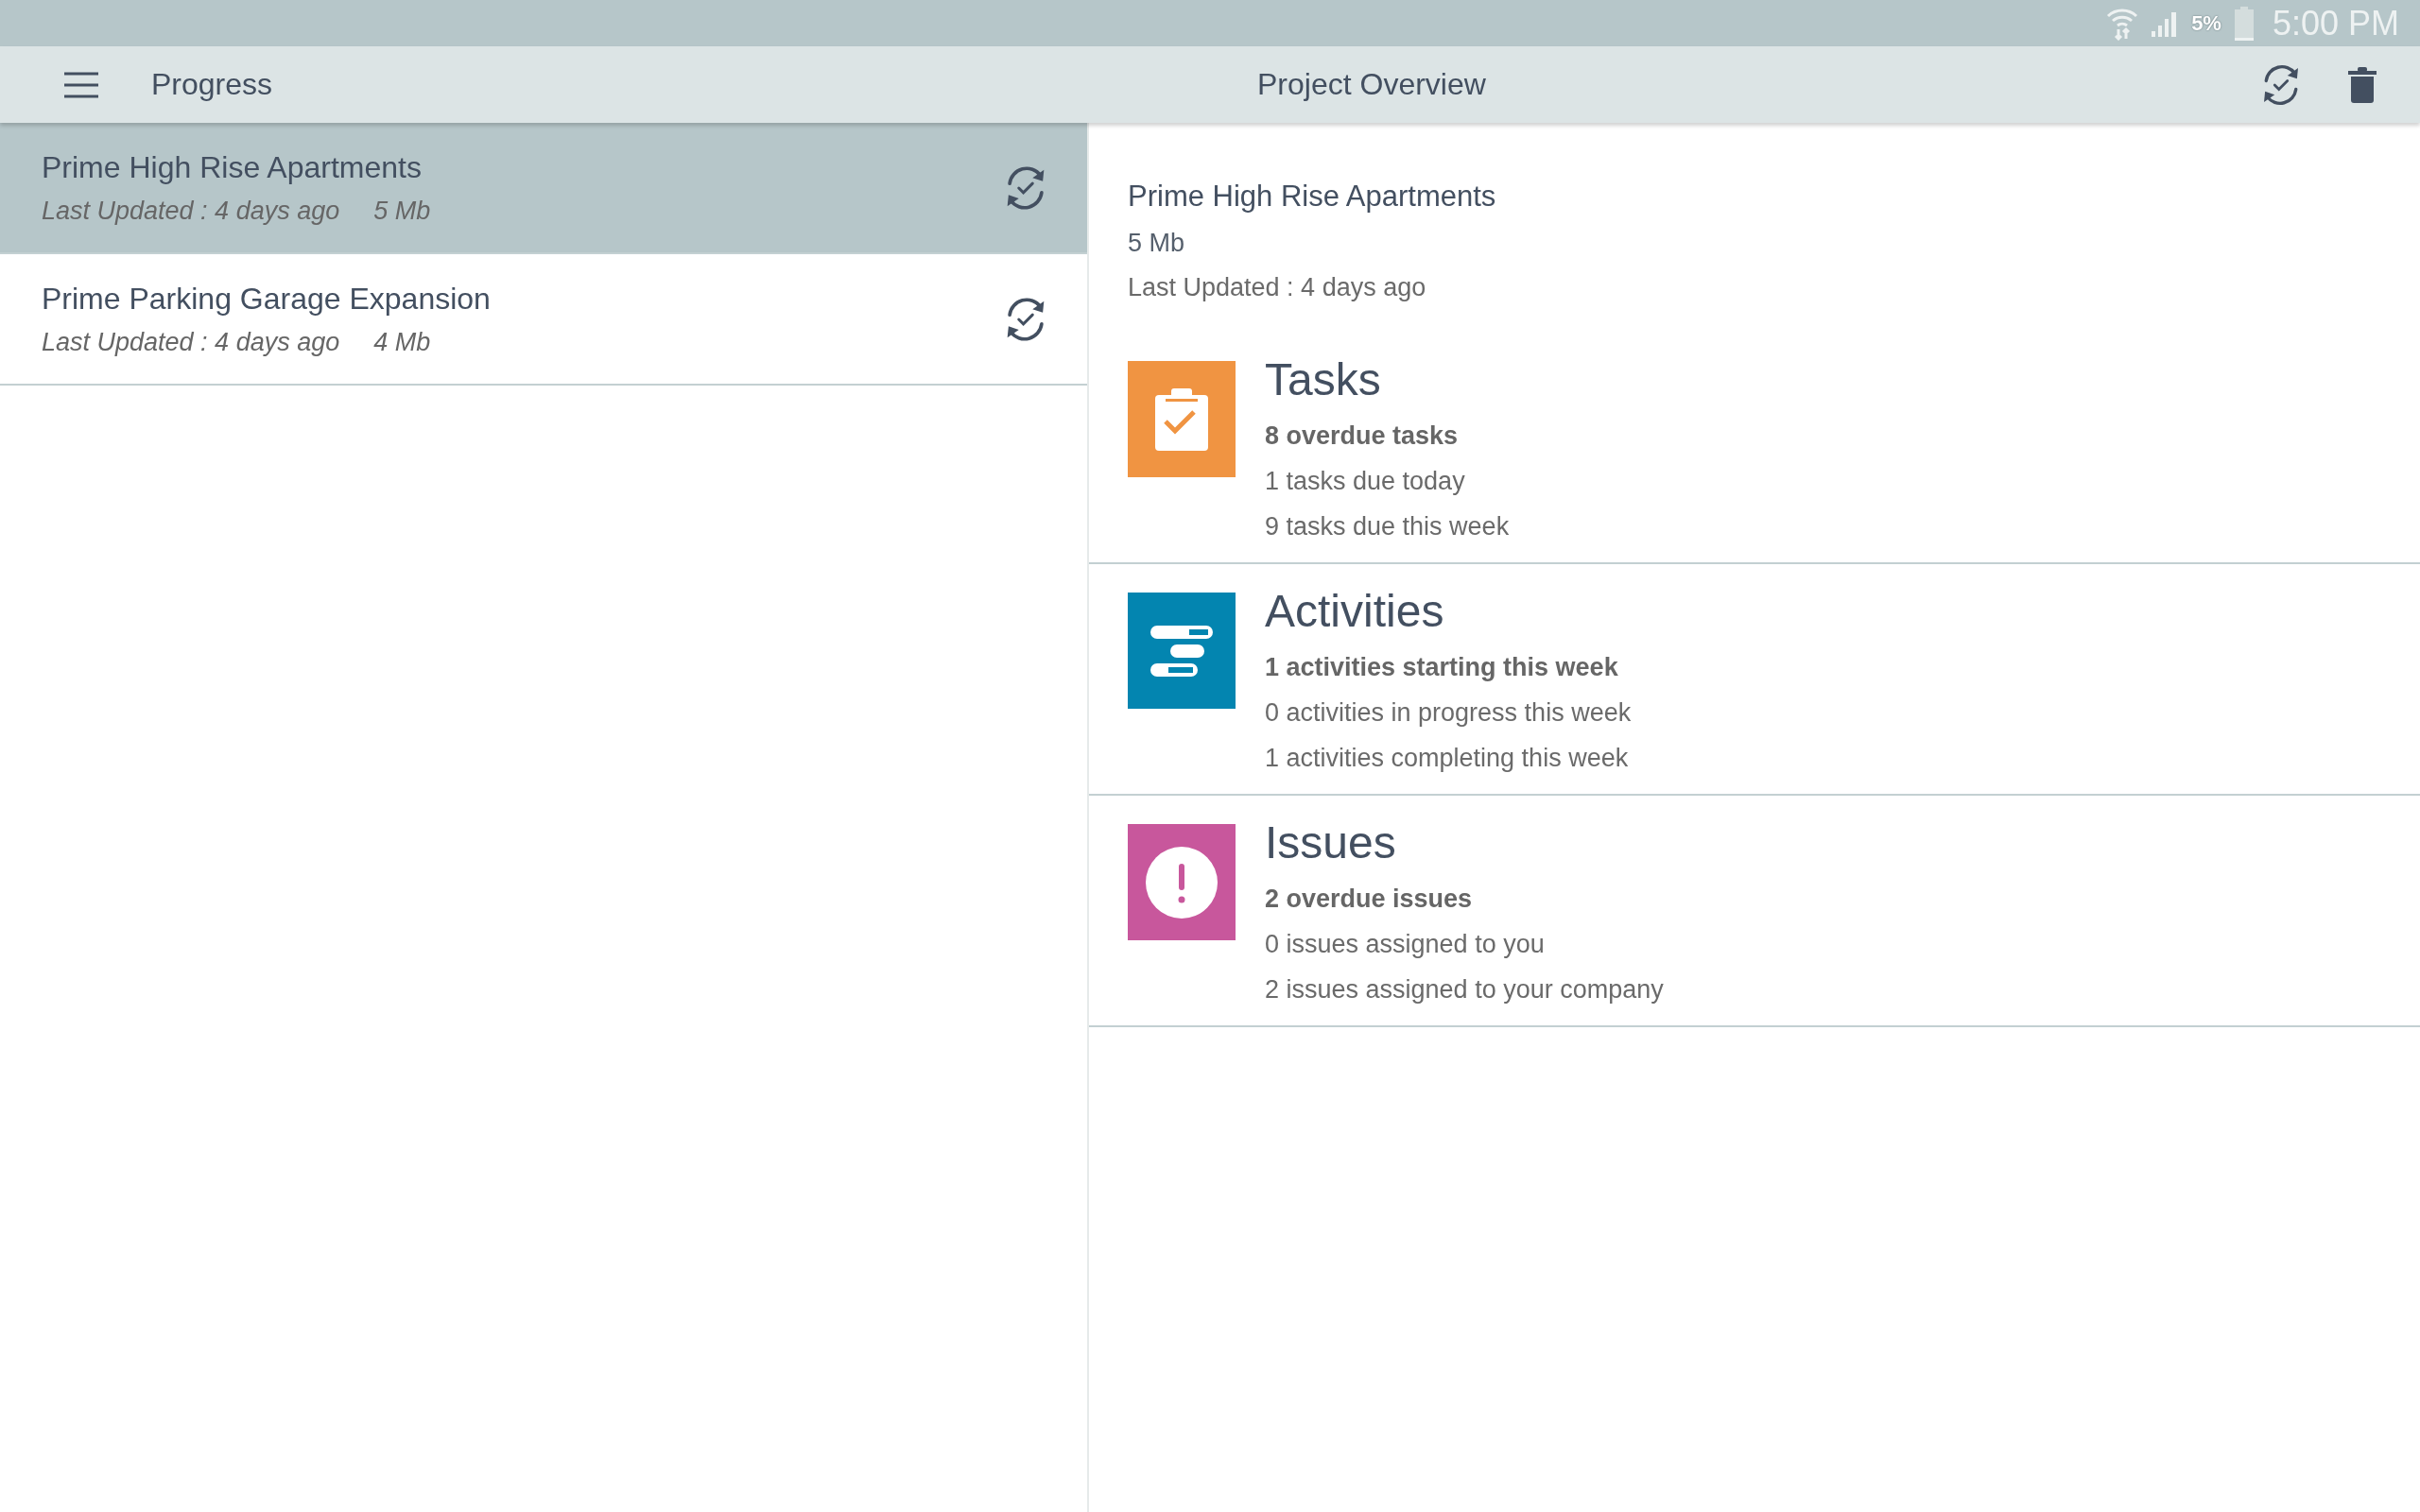 The image size is (2420, 1512). What do you see at coordinates (1369, 899) in the screenshot?
I see `summary-highlight: 2 overdue issues` at bounding box center [1369, 899].